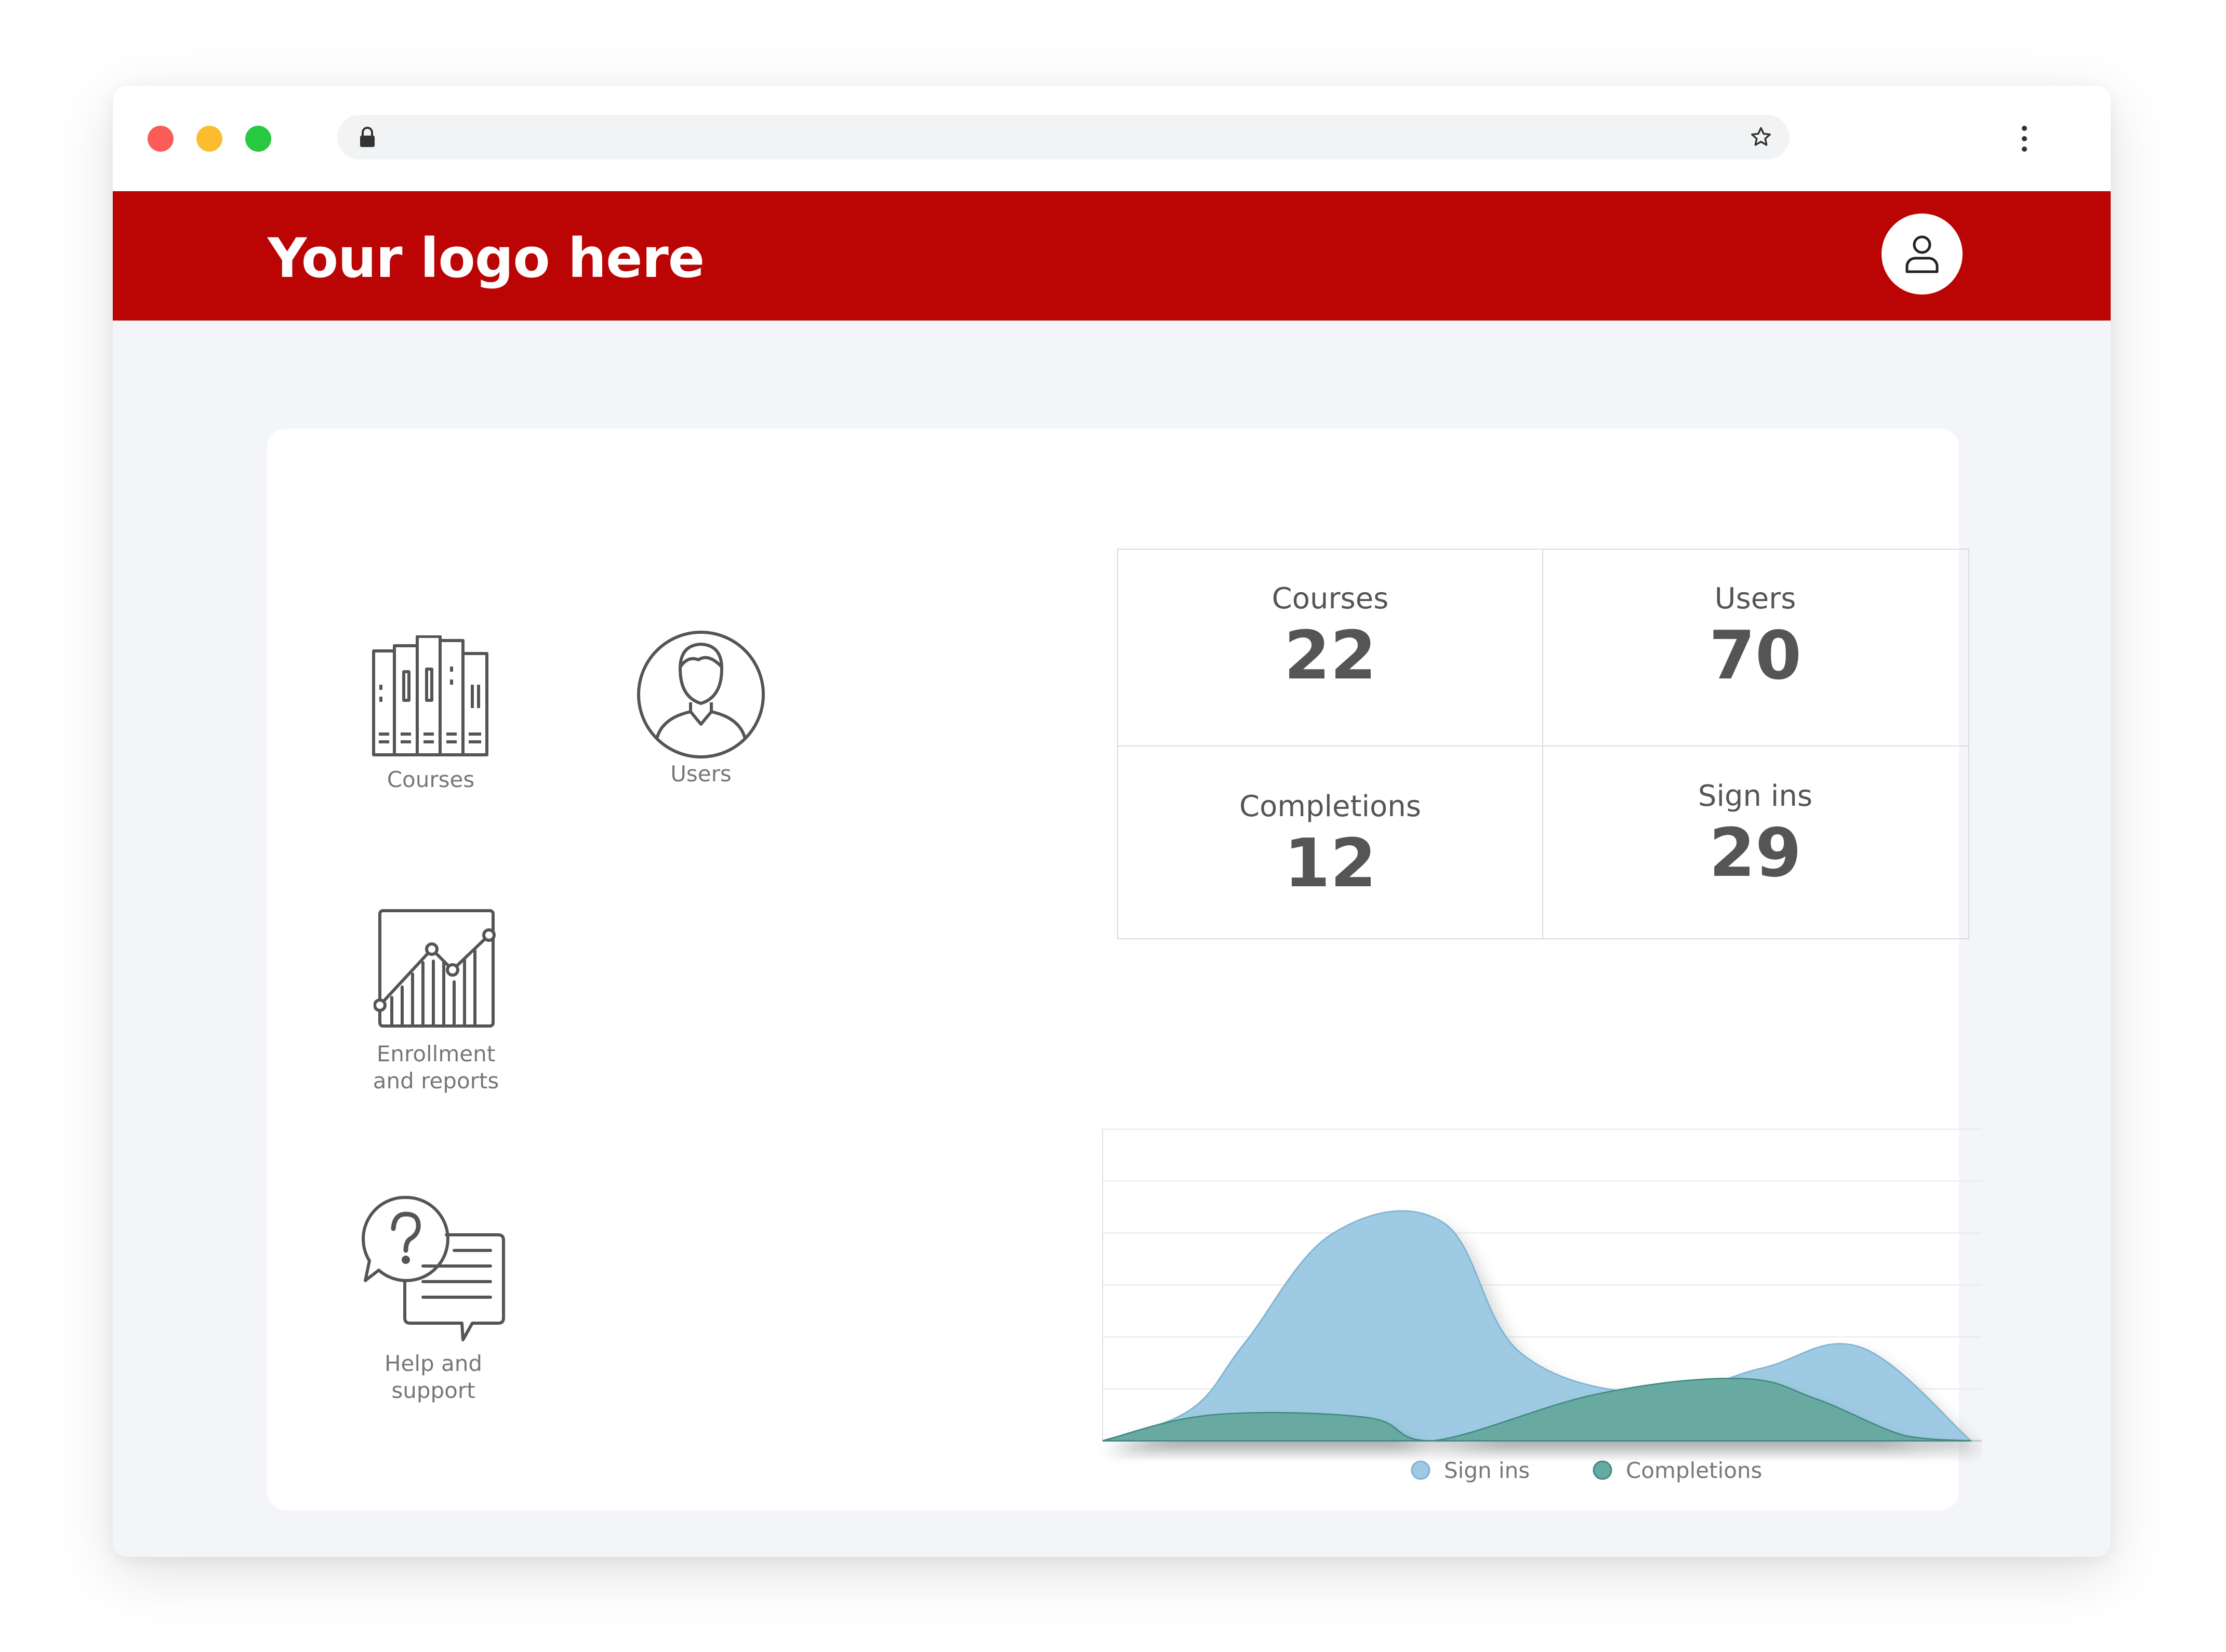  Describe the element at coordinates (1330, 599) in the screenshot. I see `stat-label: Courses` at that location.